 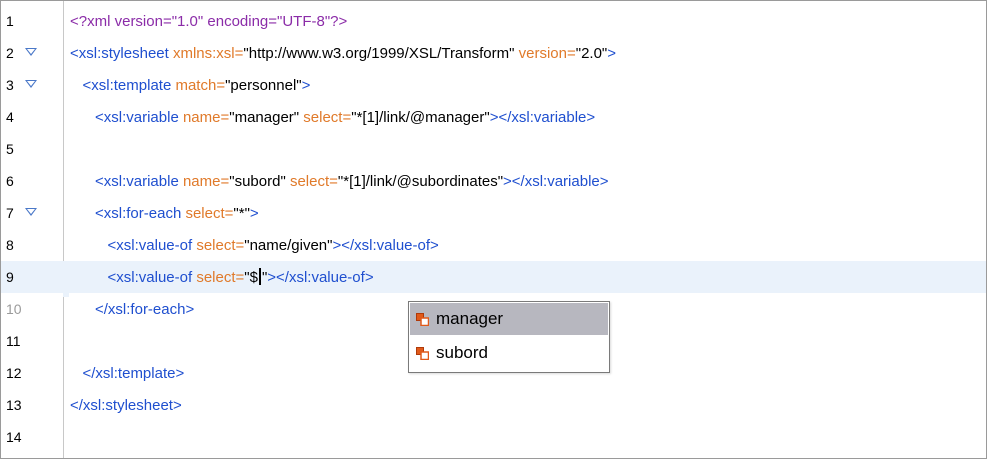 I want to click on code-text: </xsl:for-each>, so click(x=132, y=309).